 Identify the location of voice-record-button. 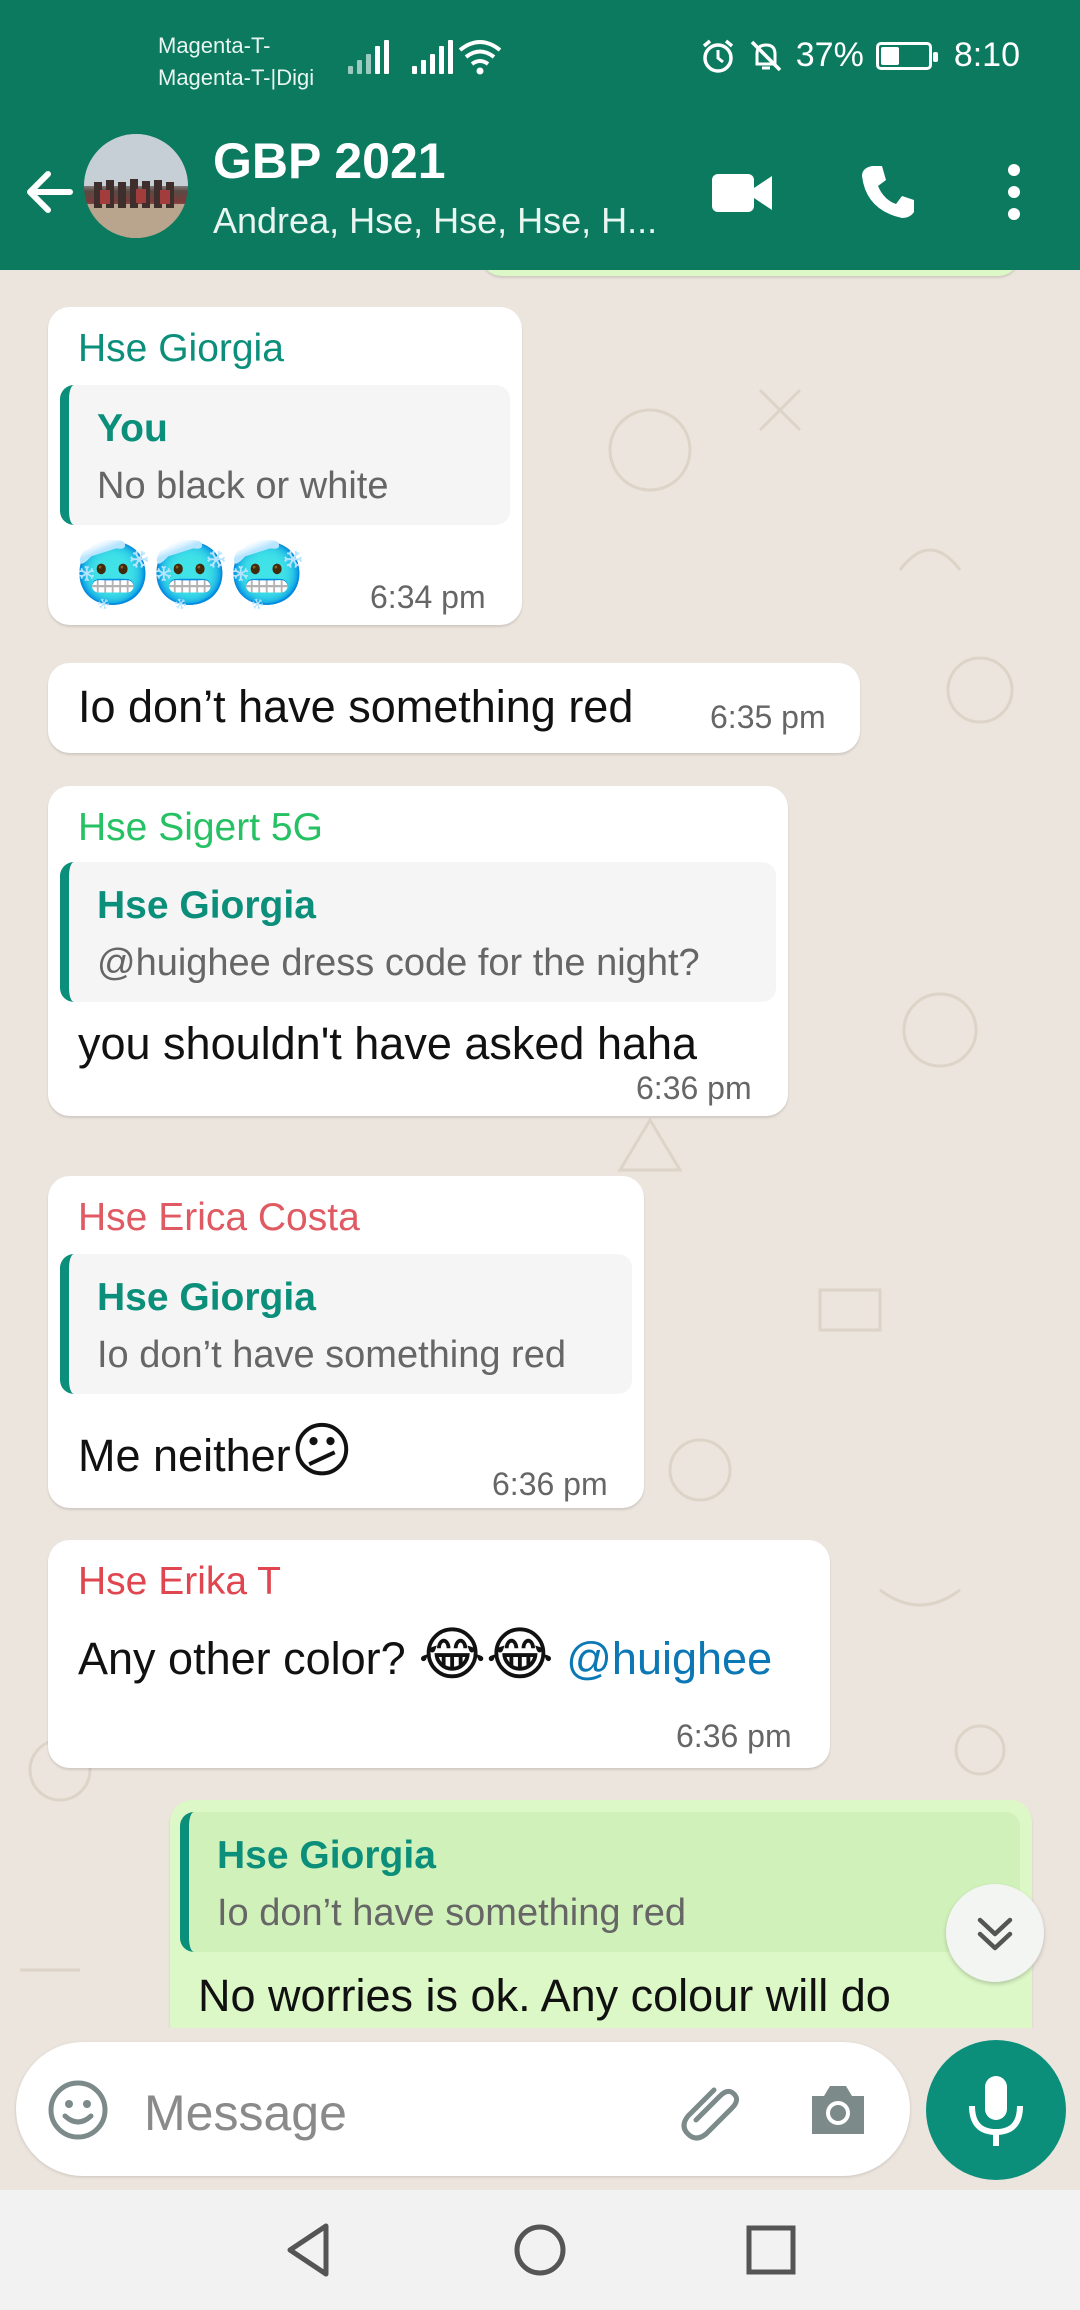
(996, 2110).